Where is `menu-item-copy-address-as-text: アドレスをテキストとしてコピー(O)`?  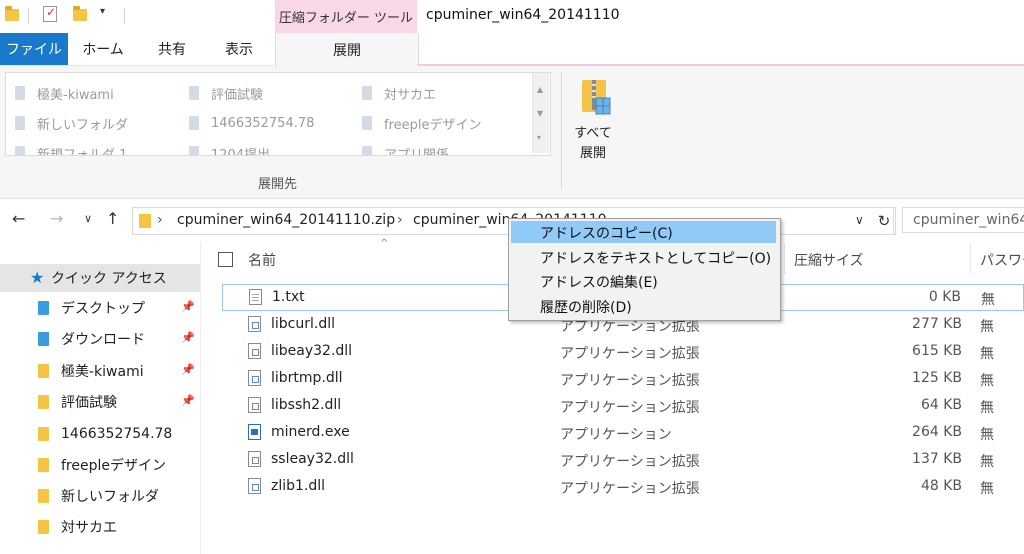 menu-item-copy-address-as-text: アドレスをテキストとしてコピー(O) is located at coordinates (643, 257).